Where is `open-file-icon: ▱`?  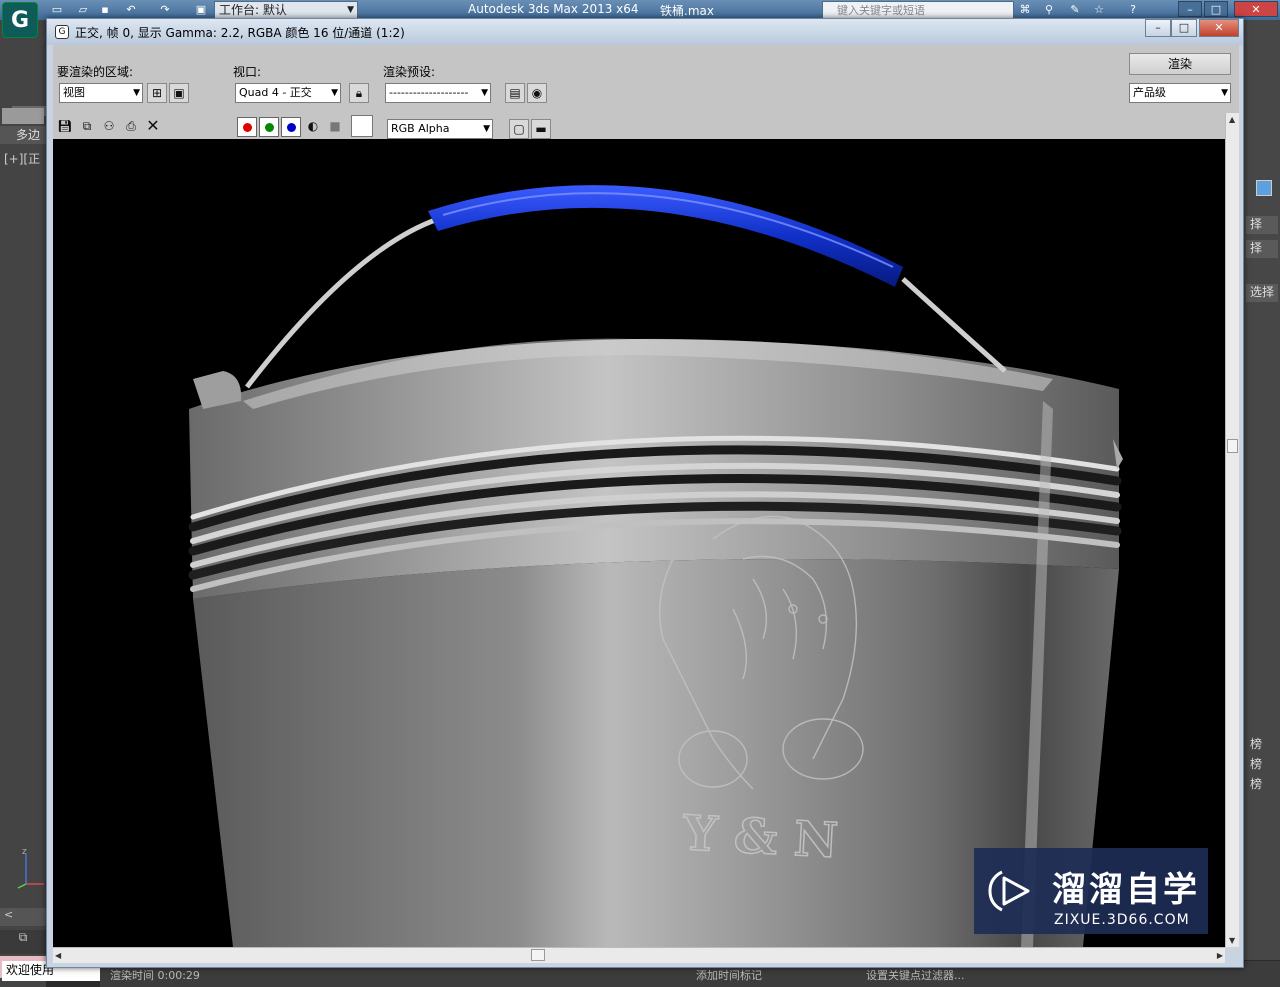 open-file-icon: ▱ is located at coordinates (83, 10).